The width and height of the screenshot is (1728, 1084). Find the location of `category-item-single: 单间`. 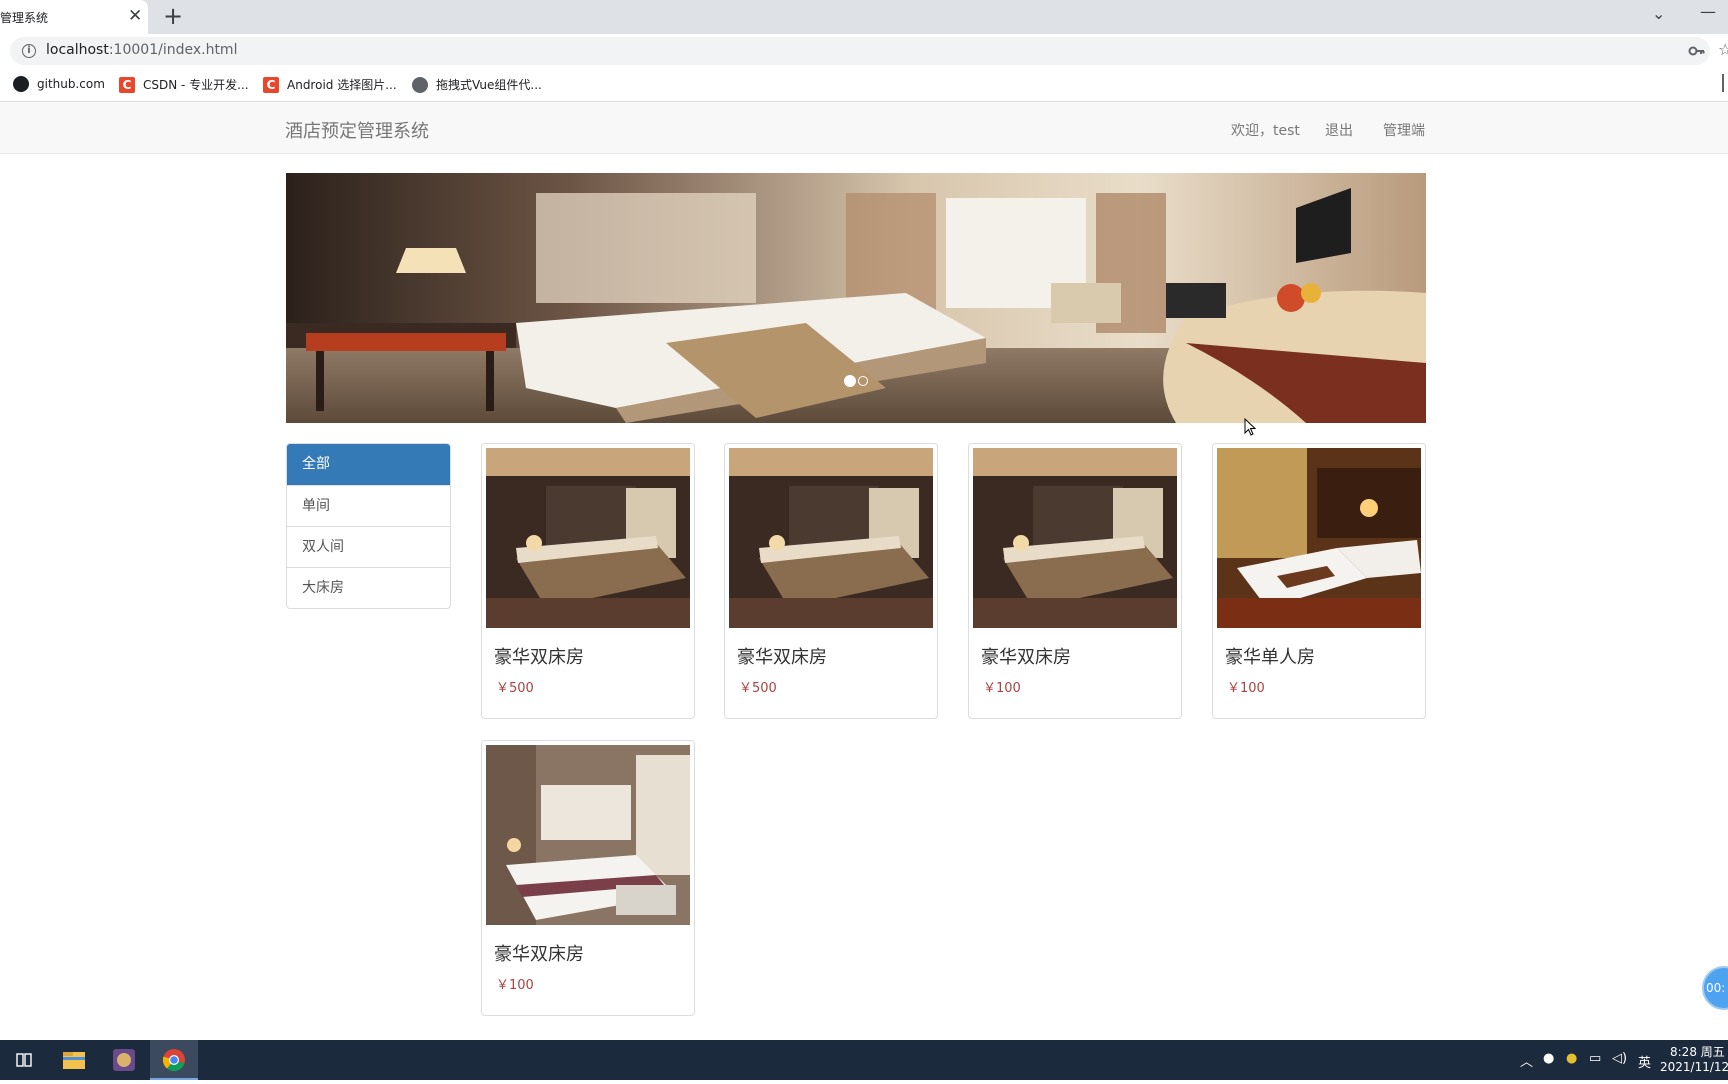

category-item-single: 单间 is located at coordinates (368, 505).